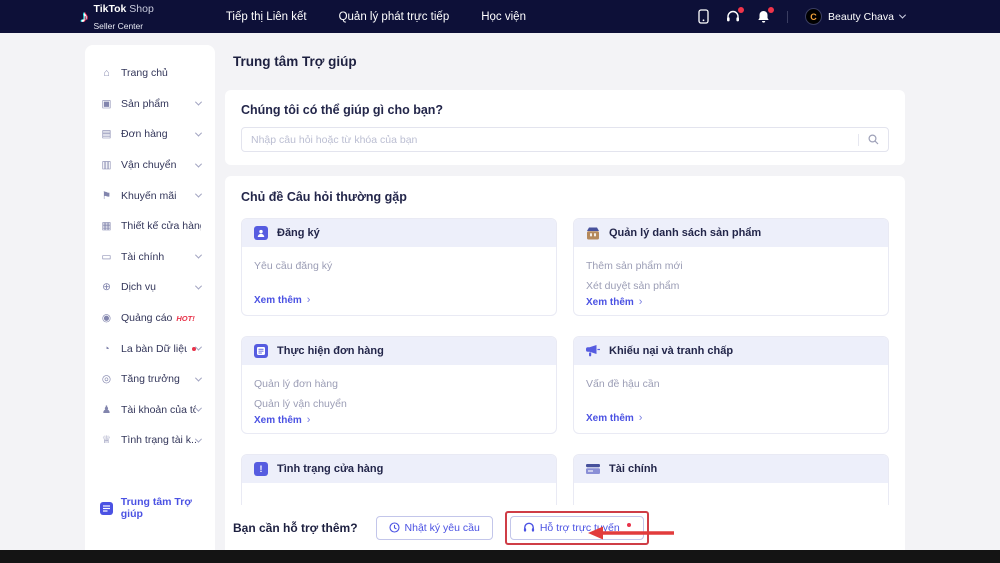 Image resolution: width=1000 pixels, height=563 pixels. I want to click on account-name: Beauty Chava, so click(861, 16).